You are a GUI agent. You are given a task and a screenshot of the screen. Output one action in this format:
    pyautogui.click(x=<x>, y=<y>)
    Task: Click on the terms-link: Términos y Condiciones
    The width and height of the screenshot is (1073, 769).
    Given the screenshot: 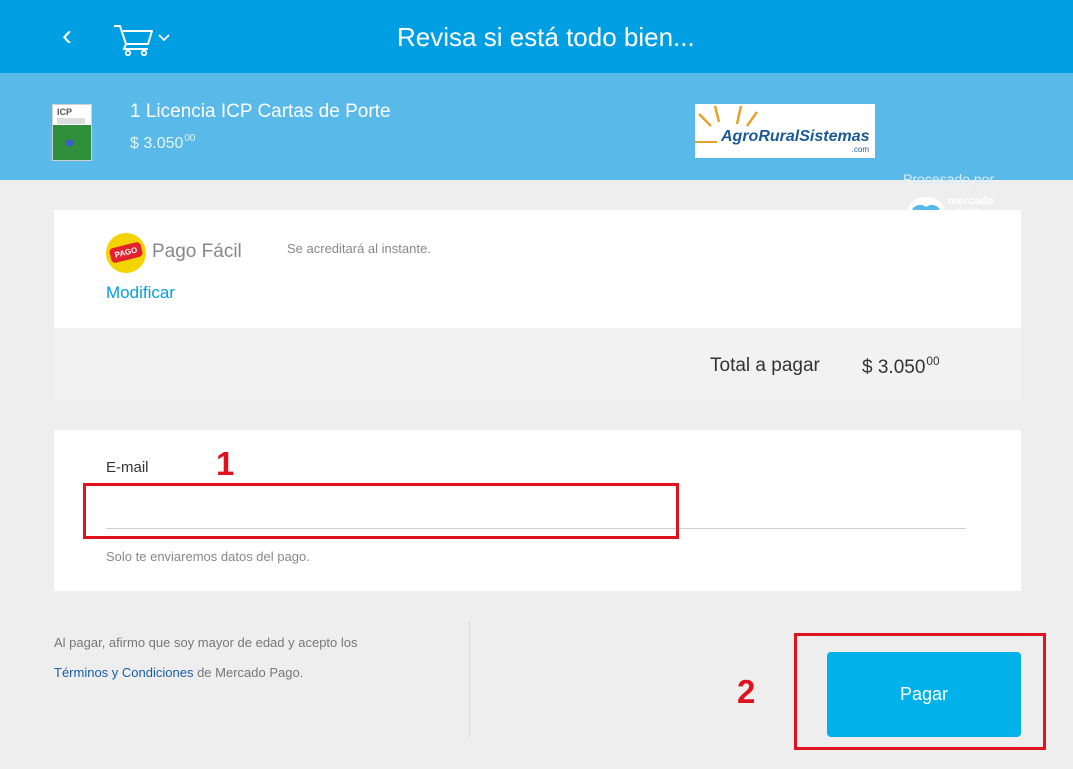 What is the action you would take?
    pyautogui.click(x=123, y=672)
    